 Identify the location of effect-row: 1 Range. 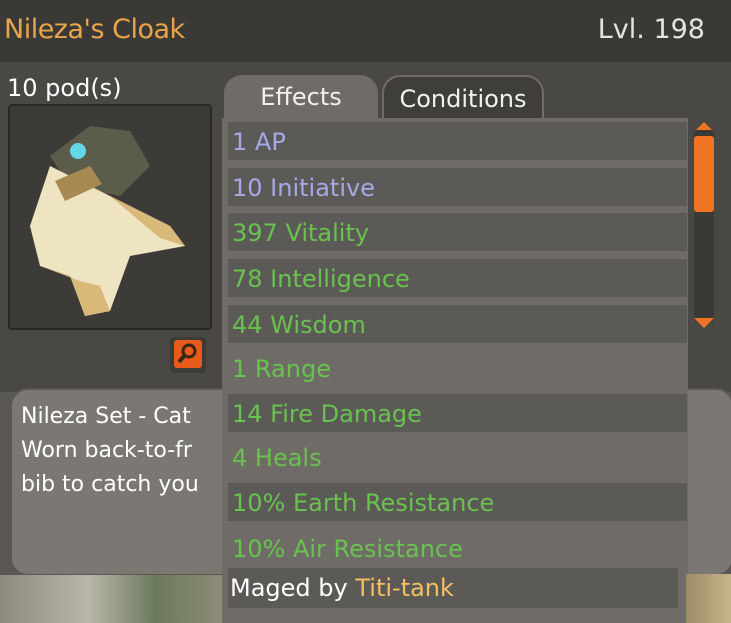
(457, 368).